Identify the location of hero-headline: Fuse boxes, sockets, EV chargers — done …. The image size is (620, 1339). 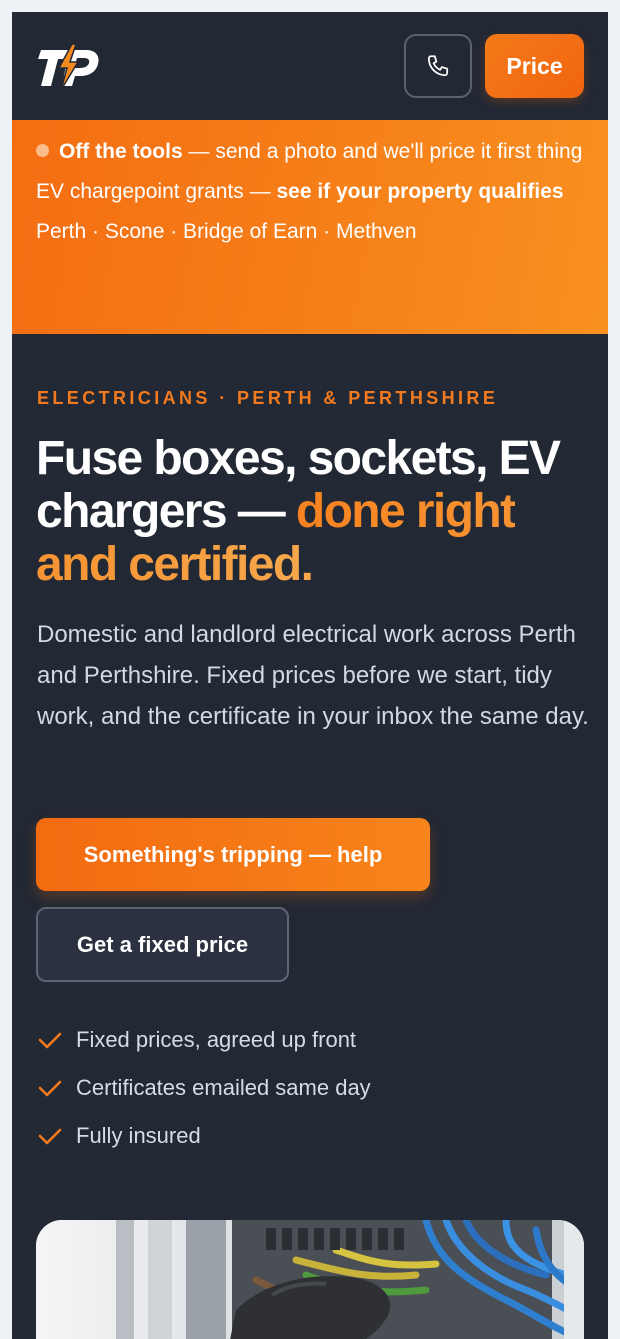
(316, 511).